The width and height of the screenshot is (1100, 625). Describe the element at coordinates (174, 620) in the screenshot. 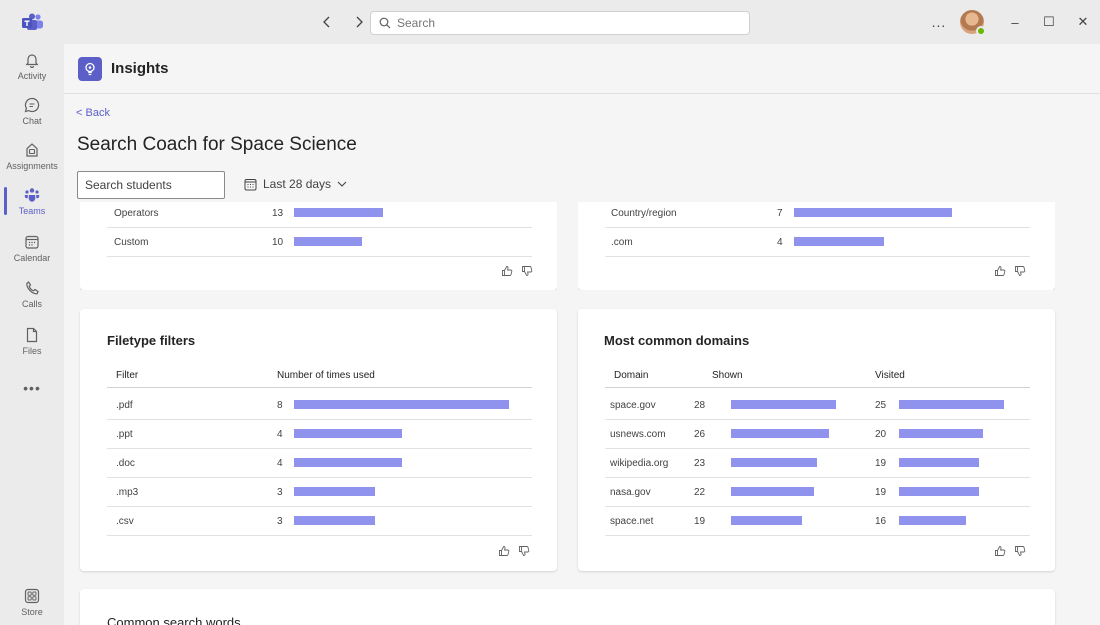

I see `card-title: Common search words` at that location.